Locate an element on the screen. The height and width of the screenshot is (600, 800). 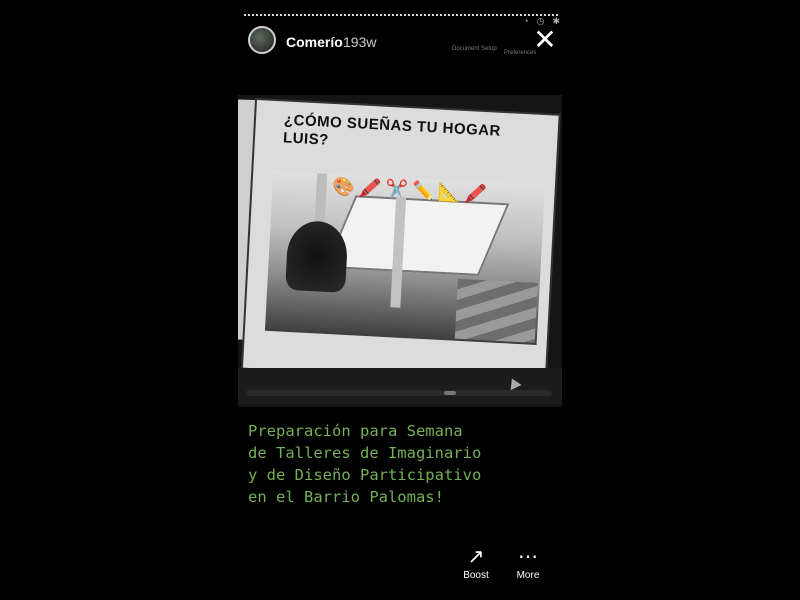
ruler-icon: 📐 is located at coordinates (449, 192).